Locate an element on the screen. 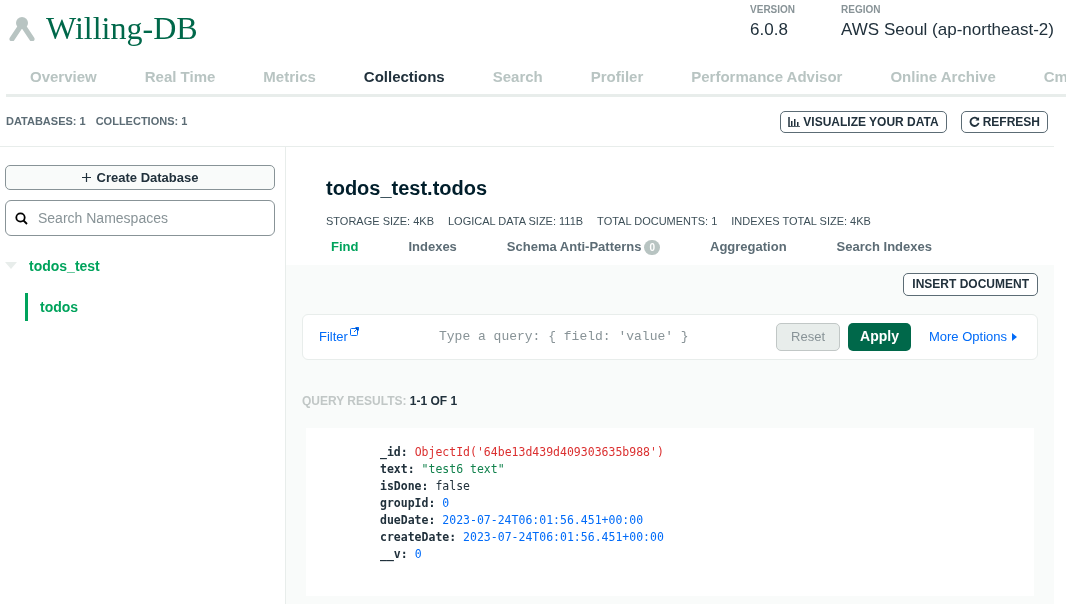 The image size is (1072, 604). refresh-button: REFRESH is located at coordinates (1004, 121).